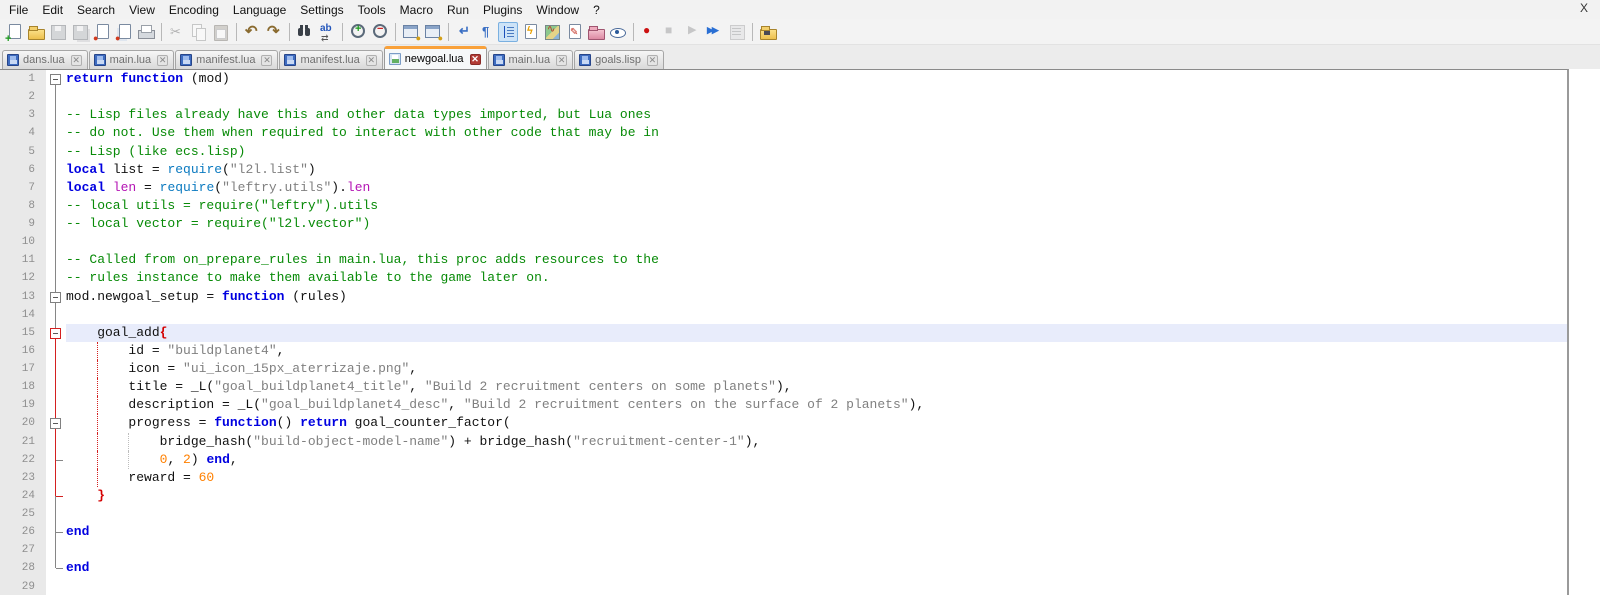 This screenshot has height=595, width=1600. What do you see at coordinates (737, 32) in the screenshot?
I see `macro-save-icon` at bounding box center [737, 32].